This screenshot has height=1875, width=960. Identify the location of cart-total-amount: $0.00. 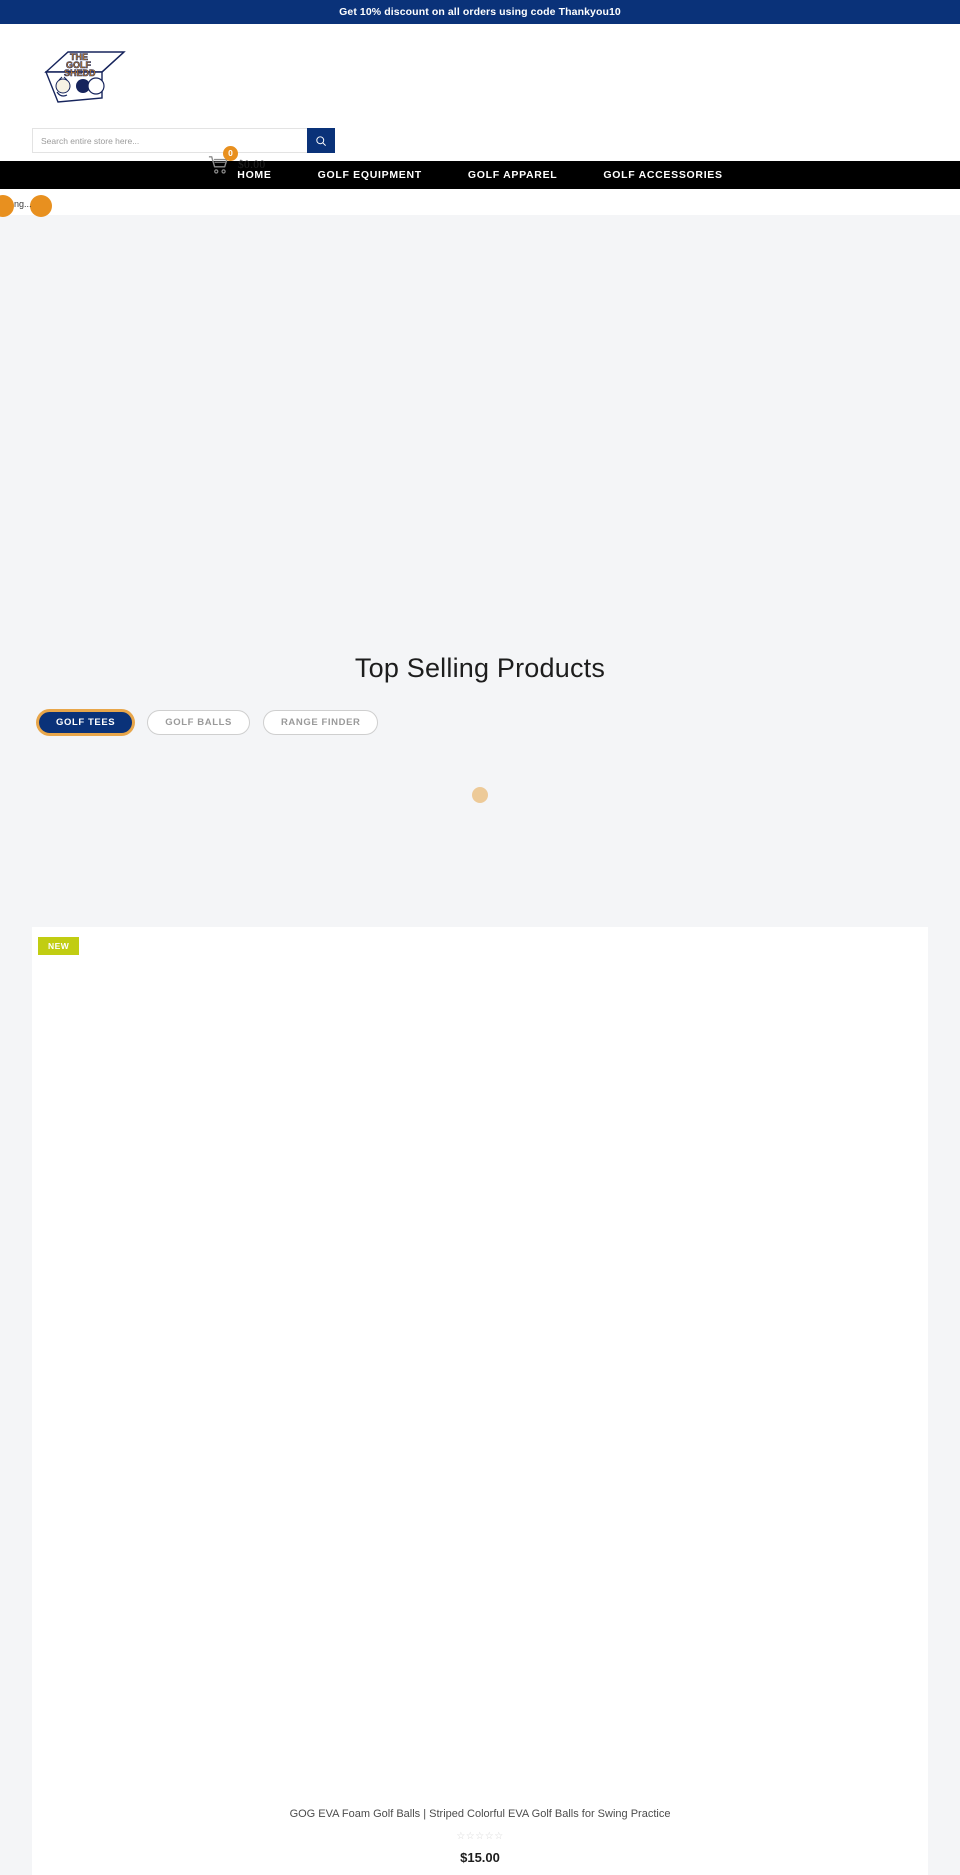
(252, 165).